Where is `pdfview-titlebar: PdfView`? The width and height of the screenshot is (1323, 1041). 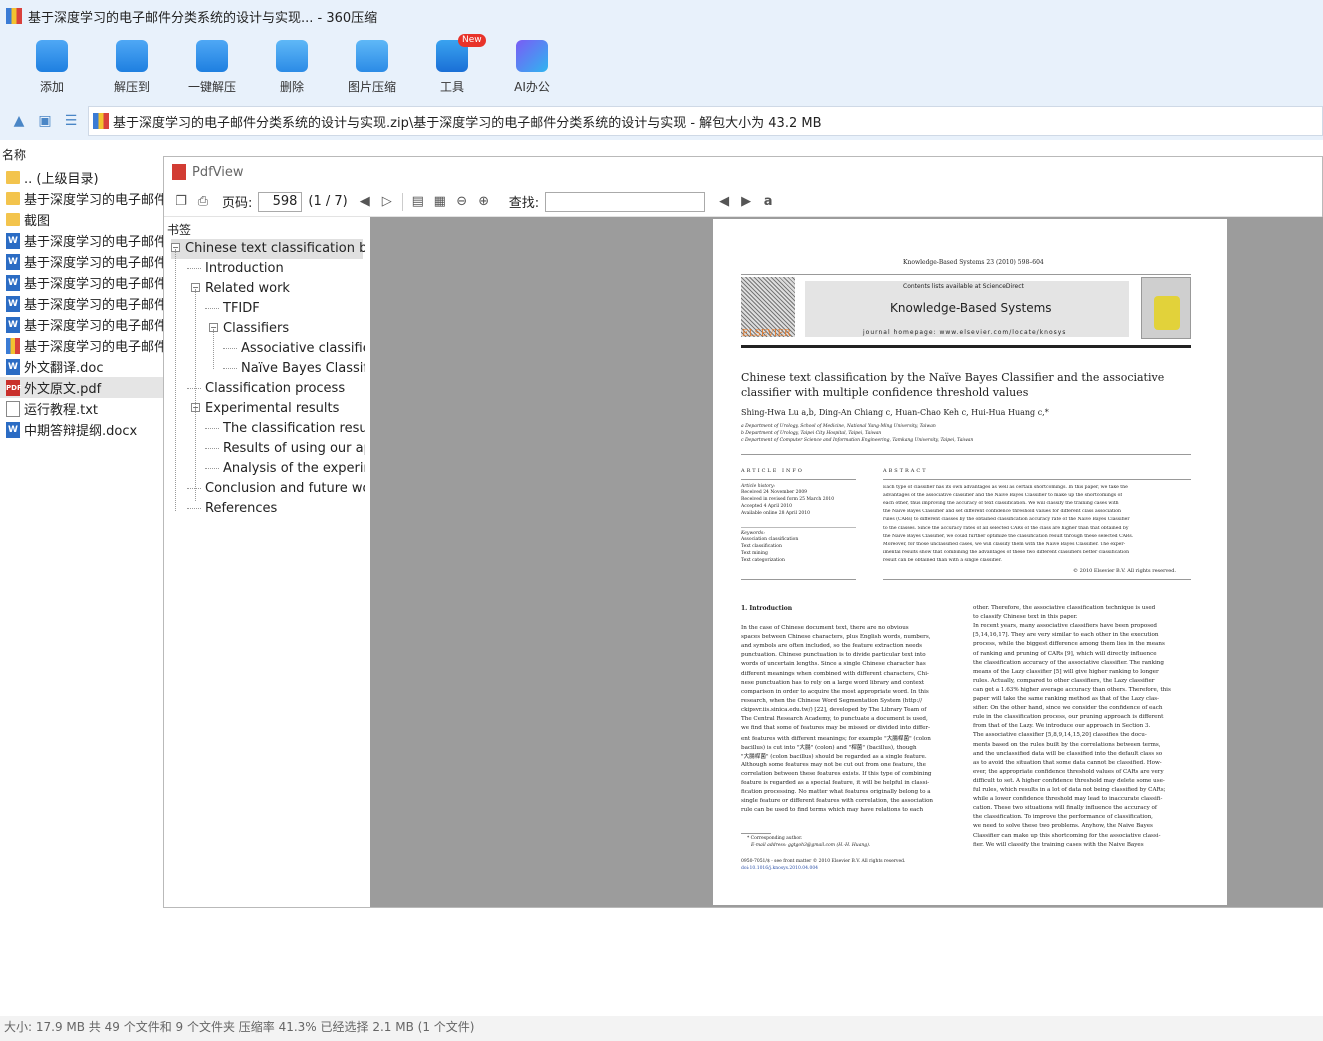
pdfview-titlebar: PdfView is located at coordinates (743, 172).